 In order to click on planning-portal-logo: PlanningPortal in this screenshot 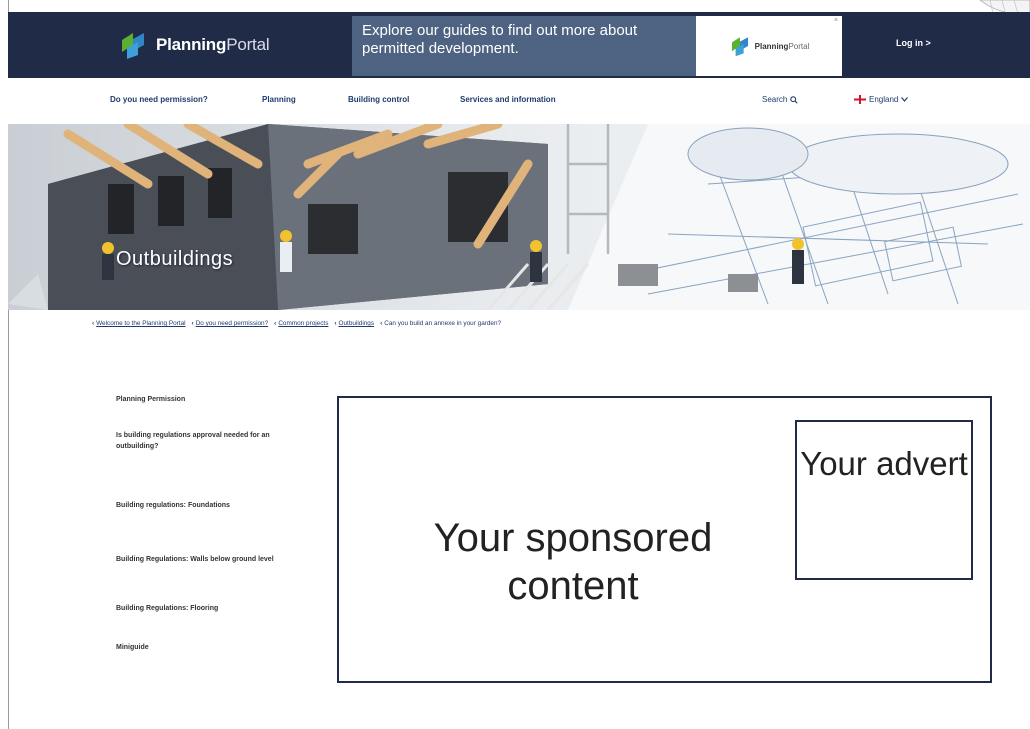, I will do `click(194, 45)`.